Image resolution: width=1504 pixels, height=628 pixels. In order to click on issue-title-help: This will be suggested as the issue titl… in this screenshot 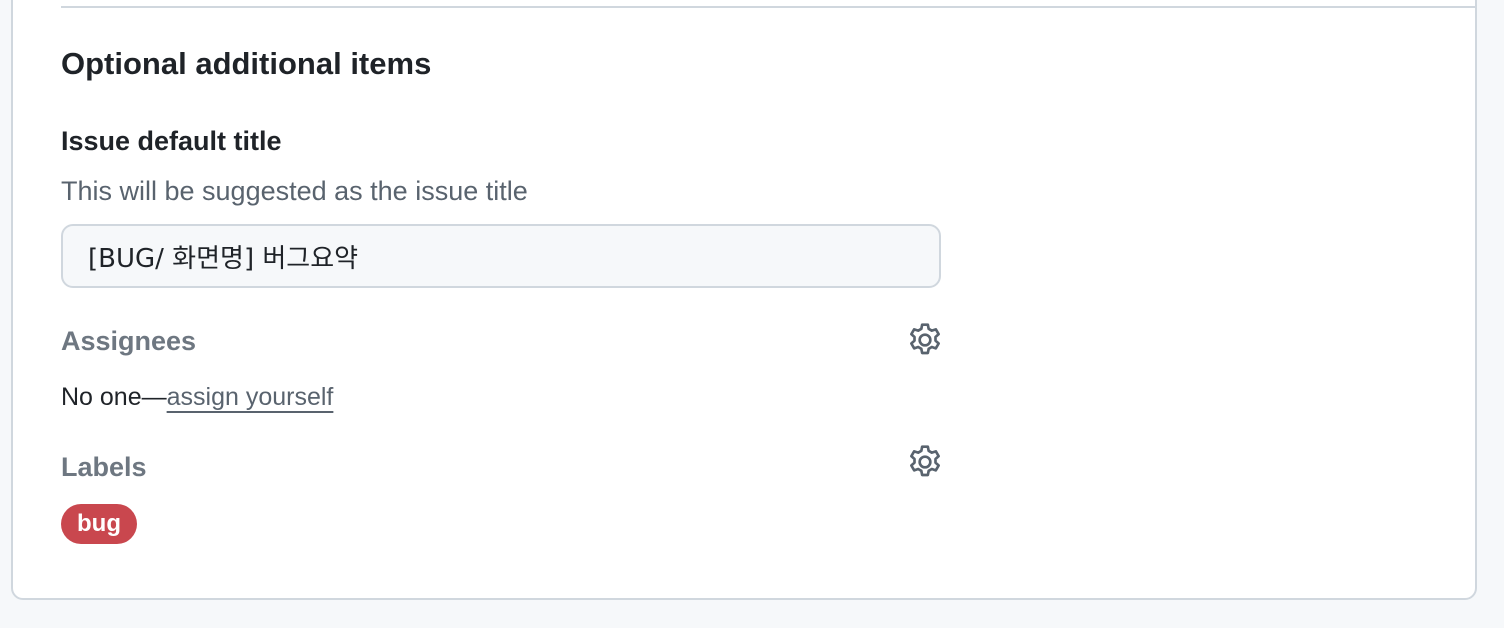, I will do `click(294, 191)`.